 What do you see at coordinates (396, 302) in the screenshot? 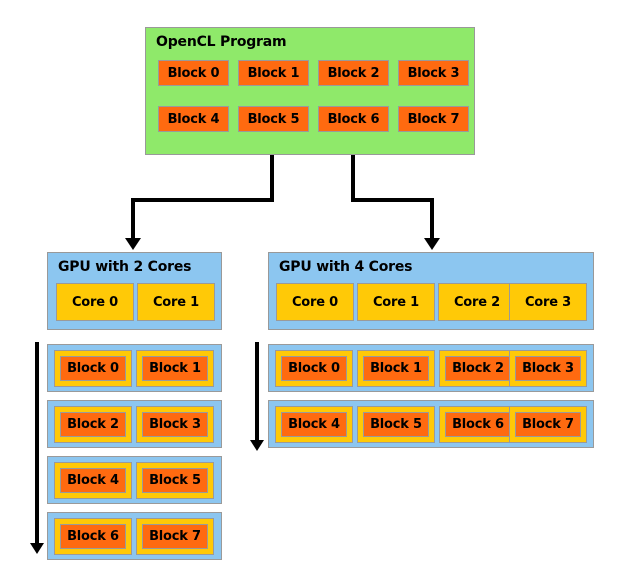
I see `gpu-4-cores-core: Core 1` at bounding box center [396, 302].